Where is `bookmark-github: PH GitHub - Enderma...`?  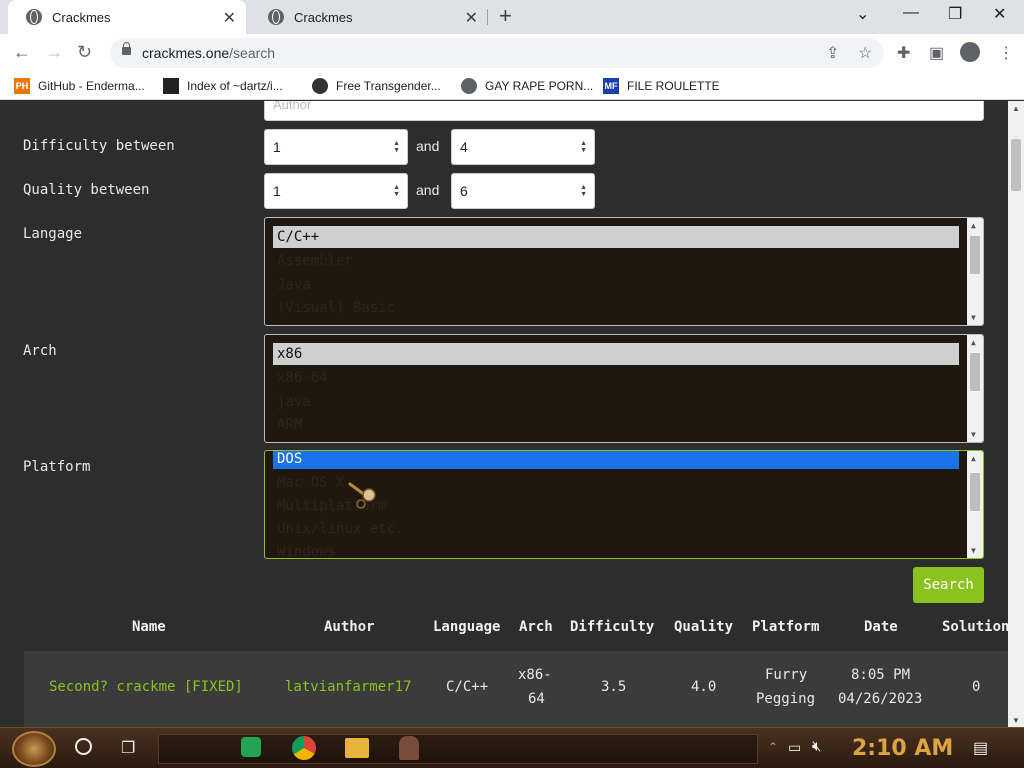 bookmark-github: PH GitHub - Enderma... is located at coordinates (79, 86).